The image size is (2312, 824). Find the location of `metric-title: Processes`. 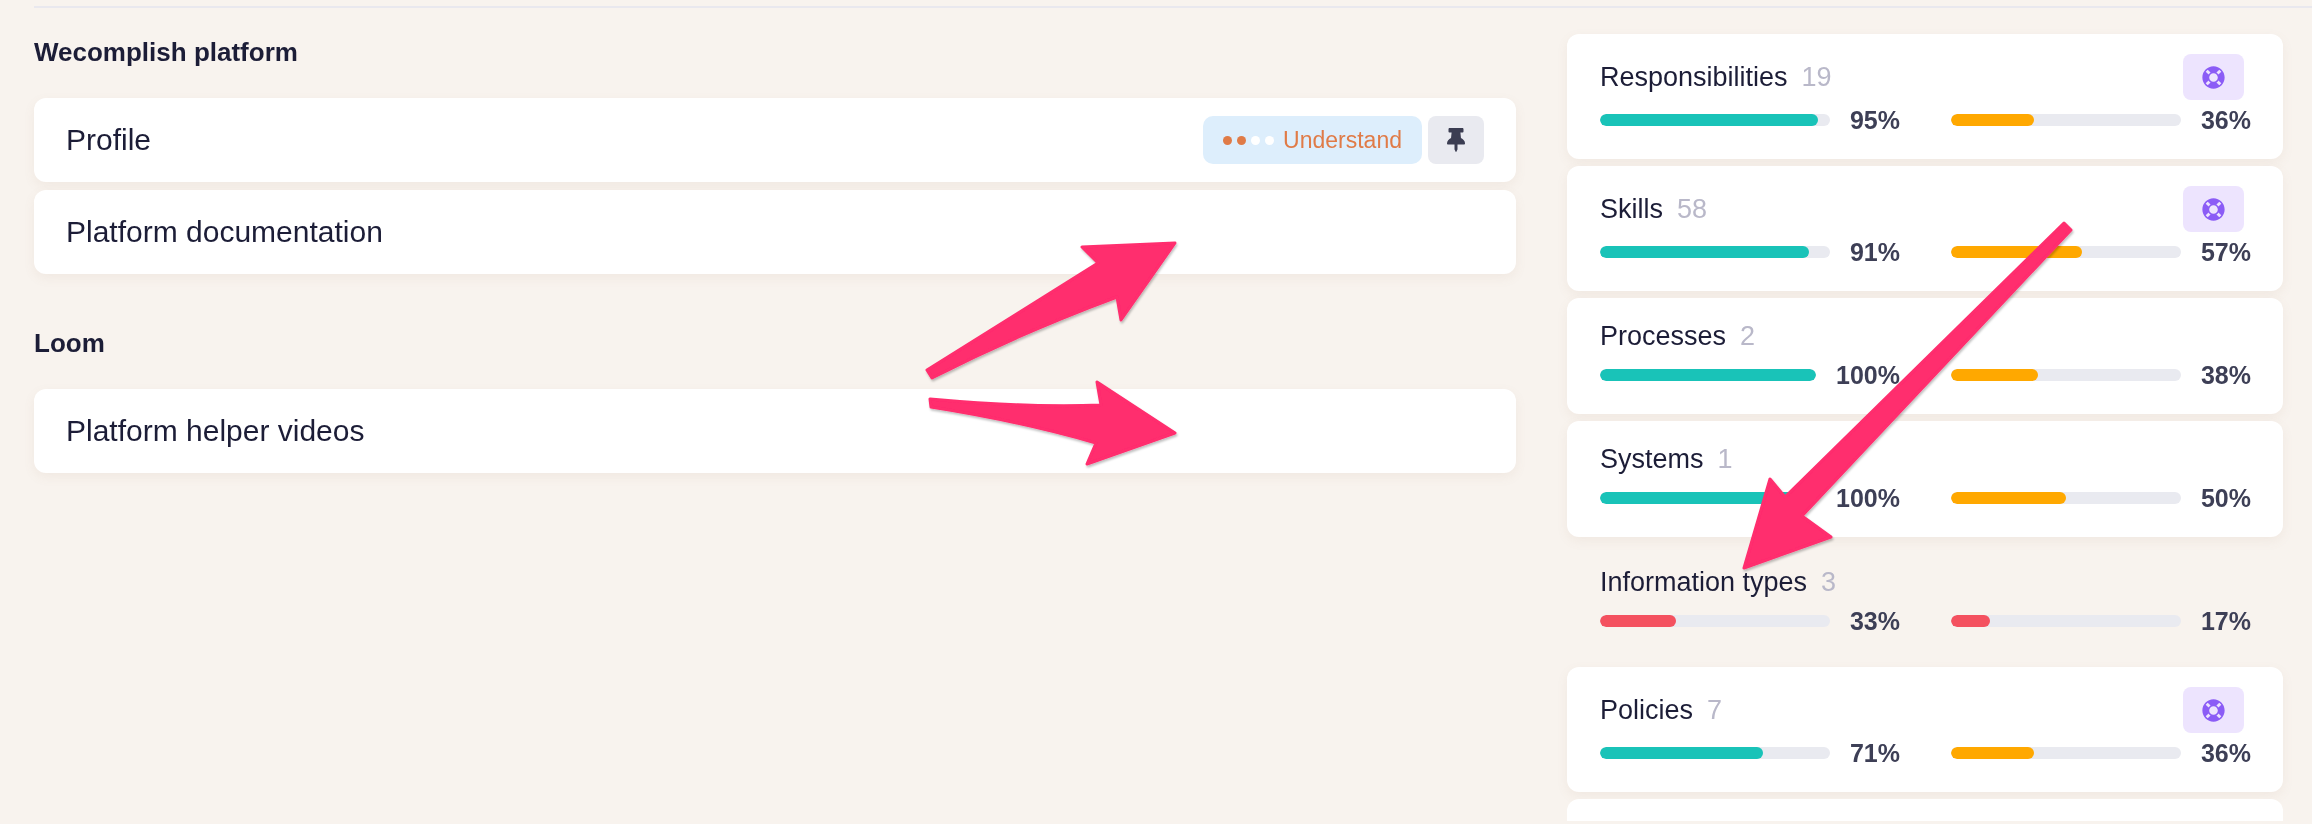

metric-title: Processes is located at coordinates (1663, 336).